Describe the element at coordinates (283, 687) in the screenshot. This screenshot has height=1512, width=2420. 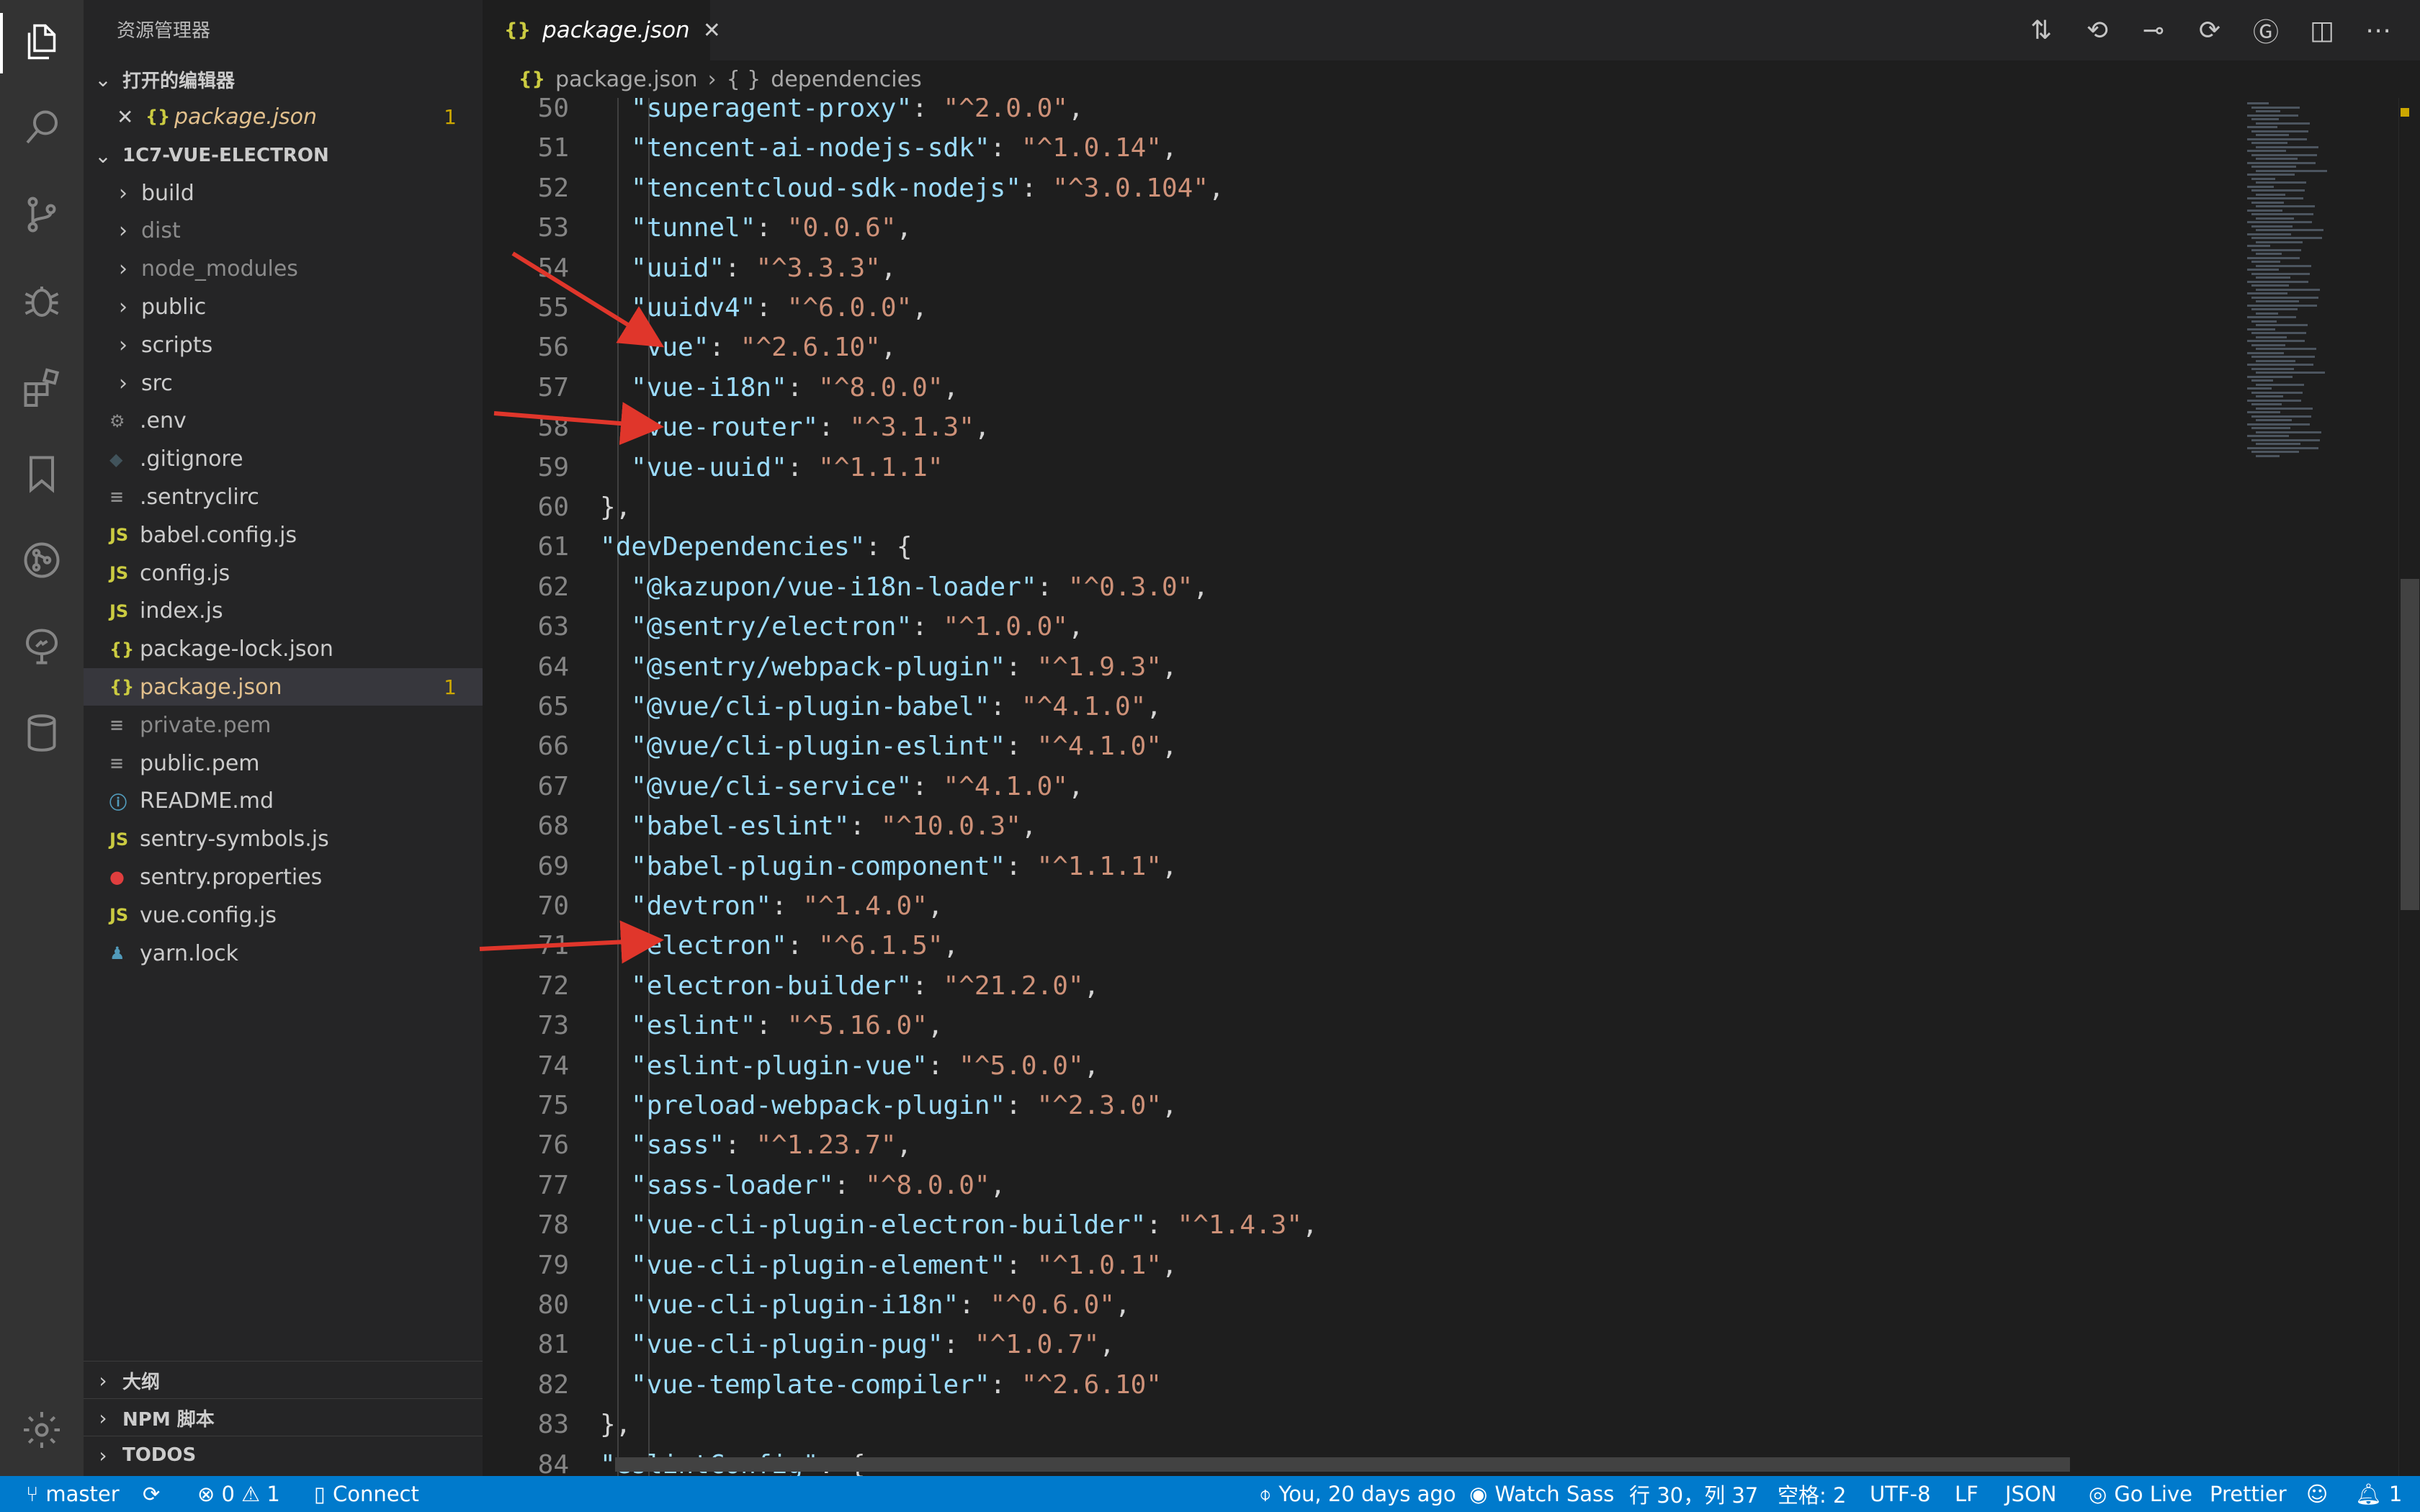
I see `file-item: {} package.json 1` at that location.